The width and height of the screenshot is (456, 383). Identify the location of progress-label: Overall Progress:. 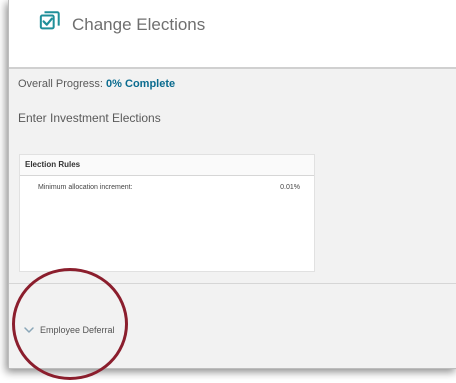
(60, 84).